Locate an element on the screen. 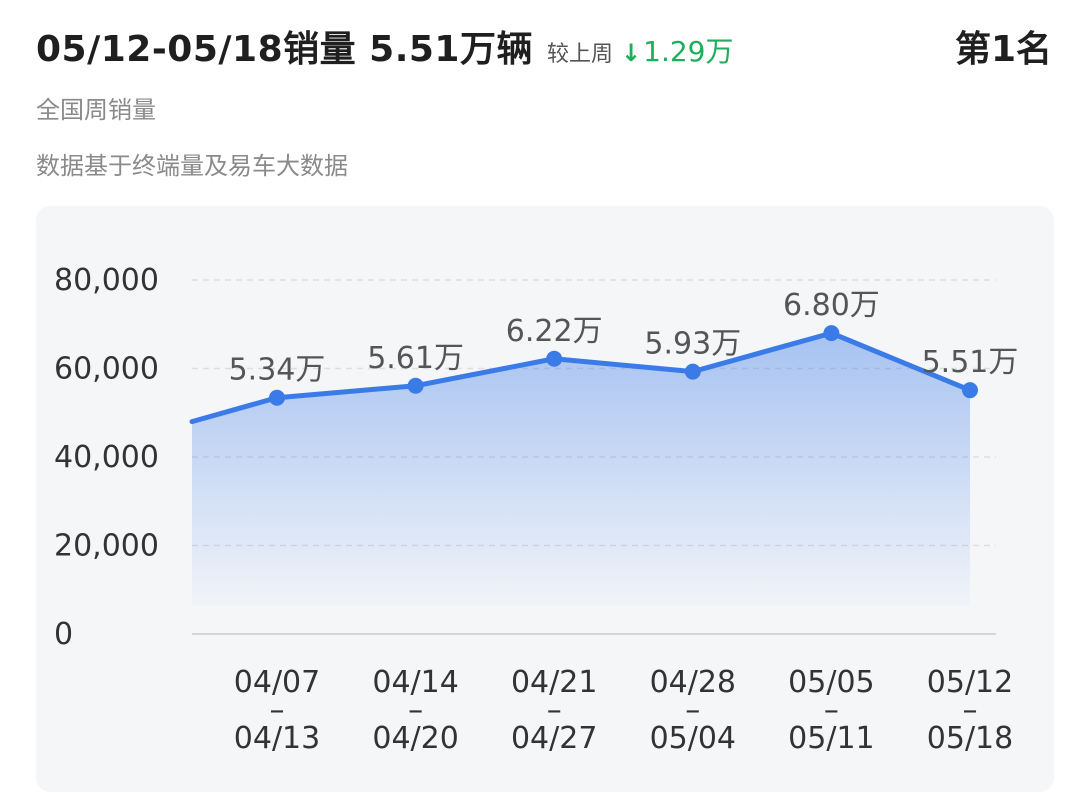  arrow-down-icon: ↓ is located at coordinates (631, 53).